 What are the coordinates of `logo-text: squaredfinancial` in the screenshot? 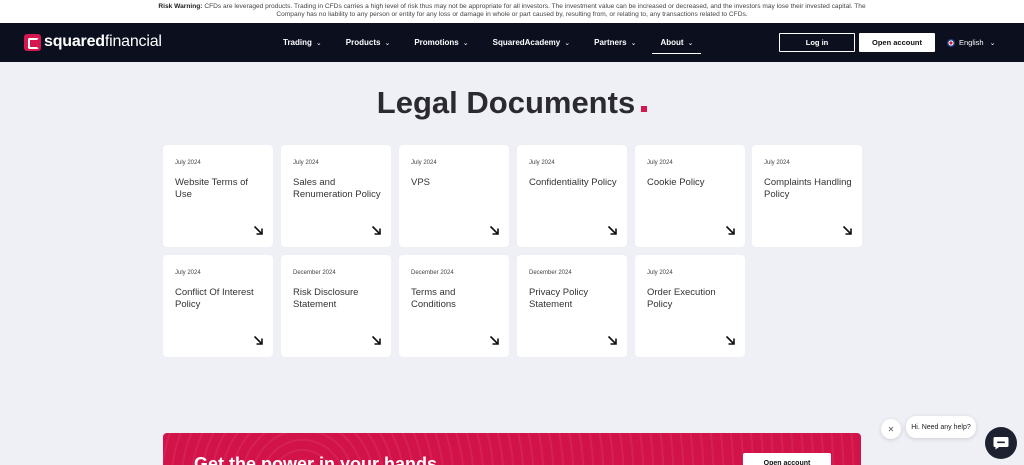 It's located at (103, 41).